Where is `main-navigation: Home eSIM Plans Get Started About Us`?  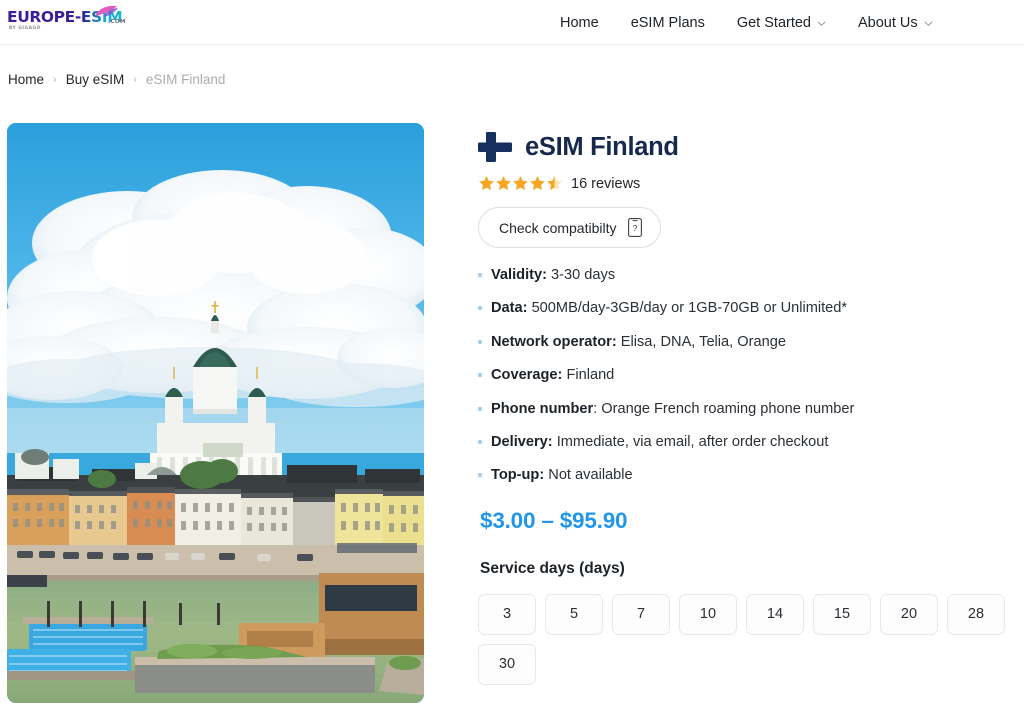 main-navigation: Home eSIM Plans Get Started About Us is located at coordinates (746, 22).